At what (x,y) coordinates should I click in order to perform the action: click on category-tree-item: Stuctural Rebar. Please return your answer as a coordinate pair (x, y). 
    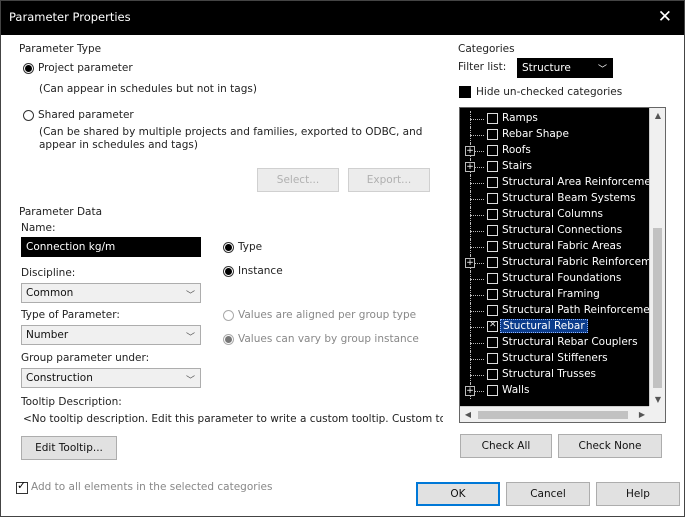
    Looking at the image, I should click on (555, 327).